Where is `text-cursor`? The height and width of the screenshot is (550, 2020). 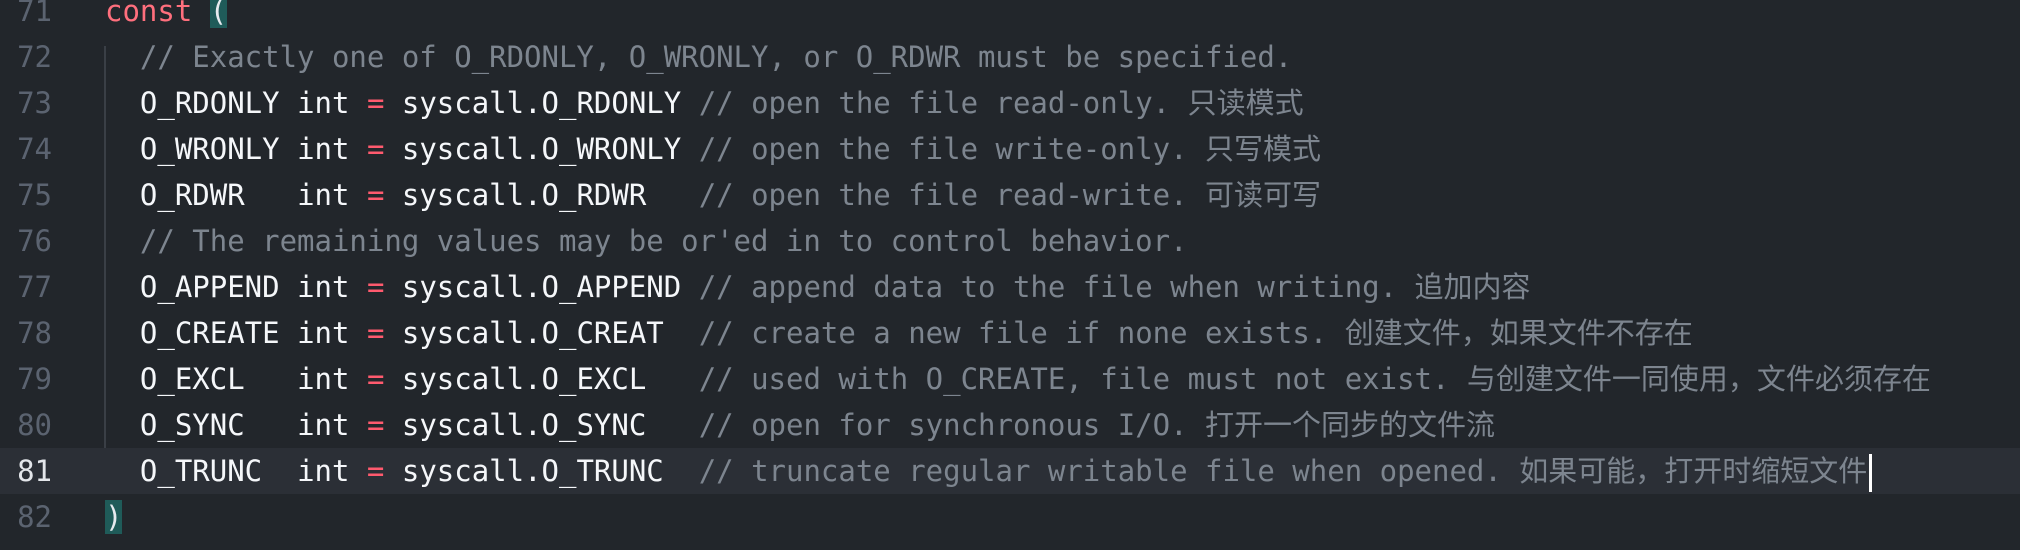
text-cursor is located at coordinates (1871, 473).